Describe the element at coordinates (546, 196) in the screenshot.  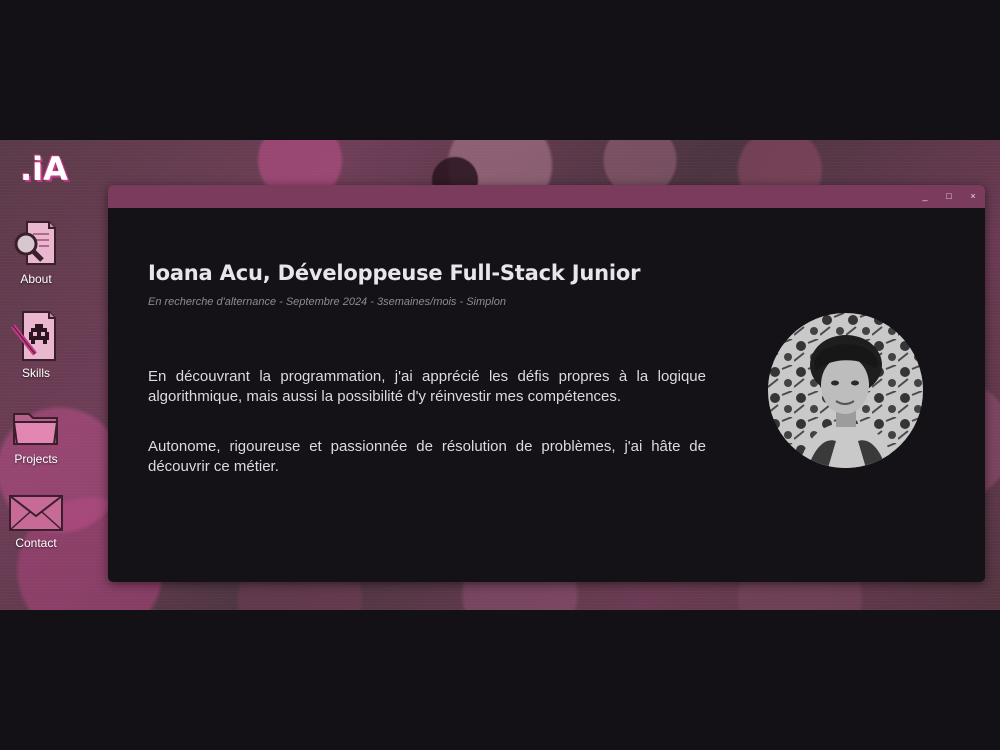
I see `window-titlebar: _ □ ×` at that location.